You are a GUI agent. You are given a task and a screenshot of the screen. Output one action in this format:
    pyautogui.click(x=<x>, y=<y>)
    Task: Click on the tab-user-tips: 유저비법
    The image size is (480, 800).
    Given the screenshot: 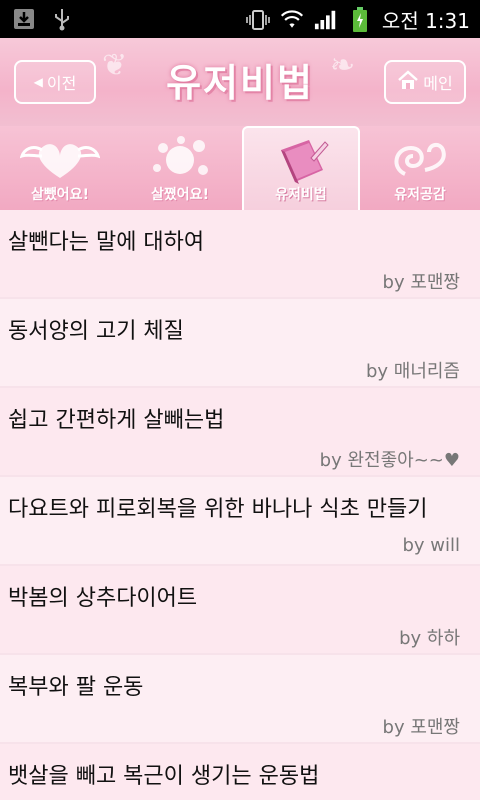 What is the action you would take?
    pyautogui.click(x=301, y=168)
    